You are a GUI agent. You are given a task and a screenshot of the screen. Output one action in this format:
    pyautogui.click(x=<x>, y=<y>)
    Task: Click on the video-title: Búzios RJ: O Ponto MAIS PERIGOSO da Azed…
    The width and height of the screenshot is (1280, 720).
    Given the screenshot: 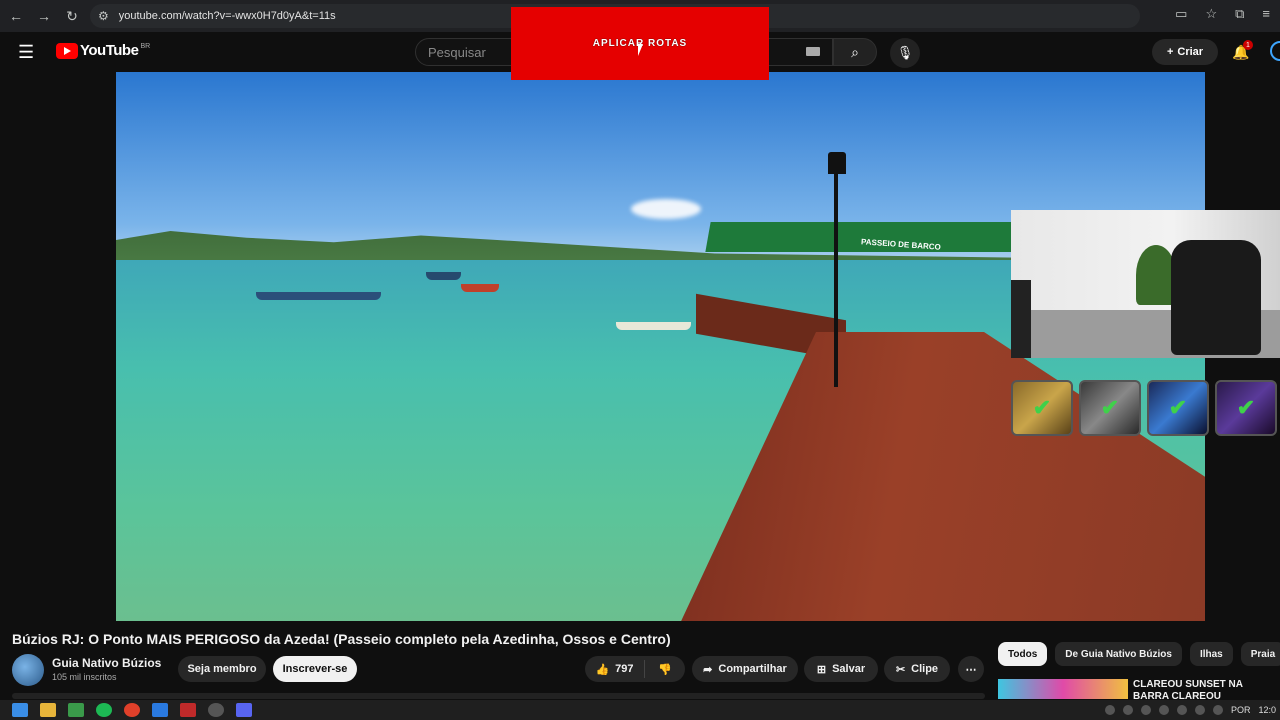 What is the action you would take?
    pyautogui.click(x=341, y=639)
    